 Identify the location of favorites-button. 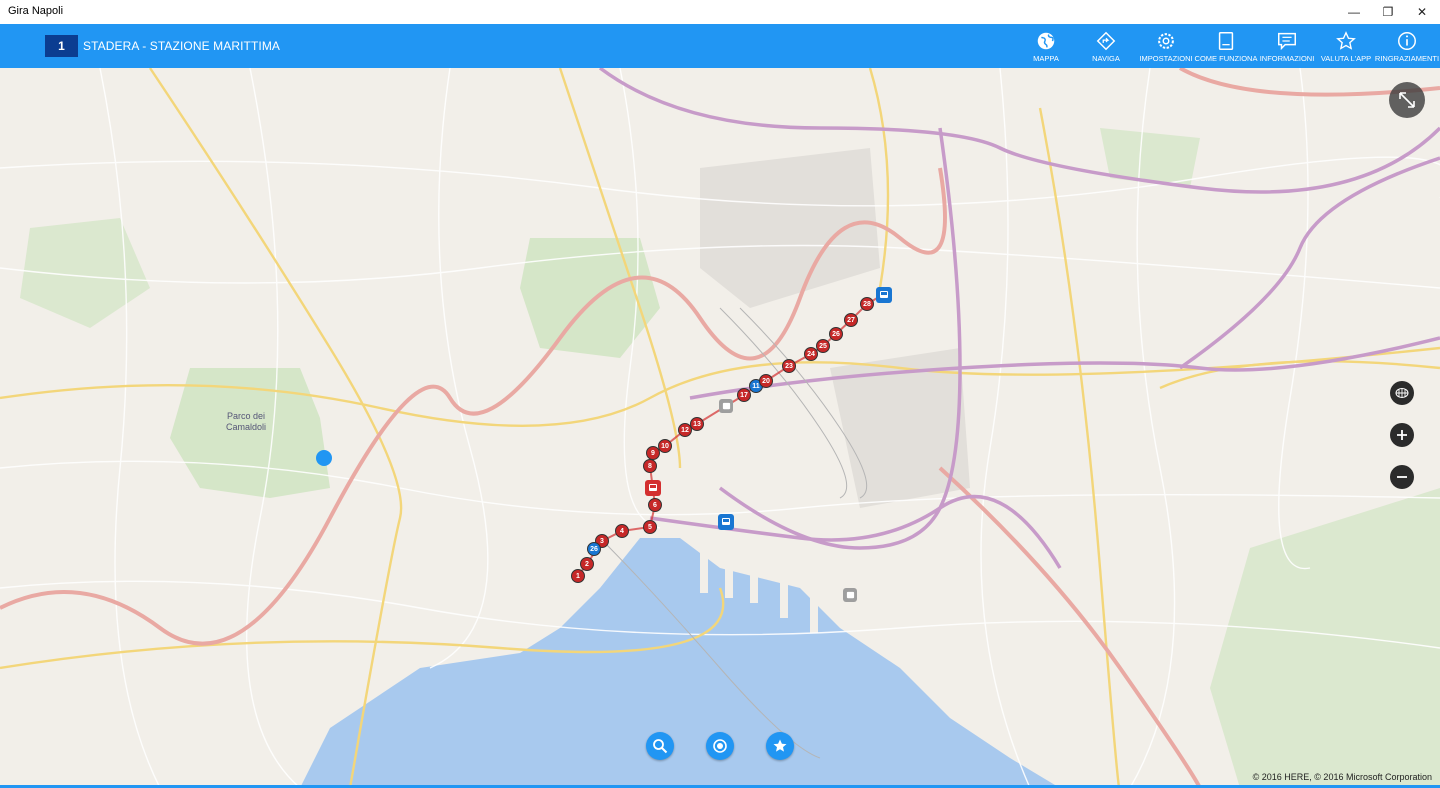
(780, 746).